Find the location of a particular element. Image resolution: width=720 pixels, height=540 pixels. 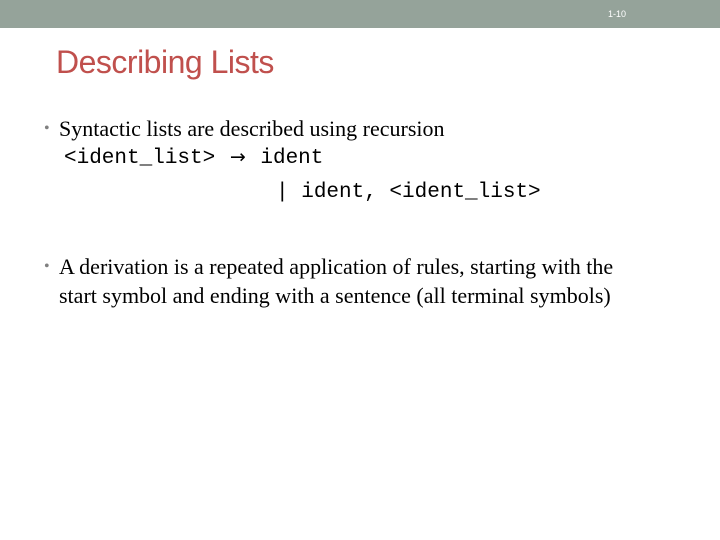

grammar-rule-line-1: <ident_list> → ident is located at coordinates (193, 158).